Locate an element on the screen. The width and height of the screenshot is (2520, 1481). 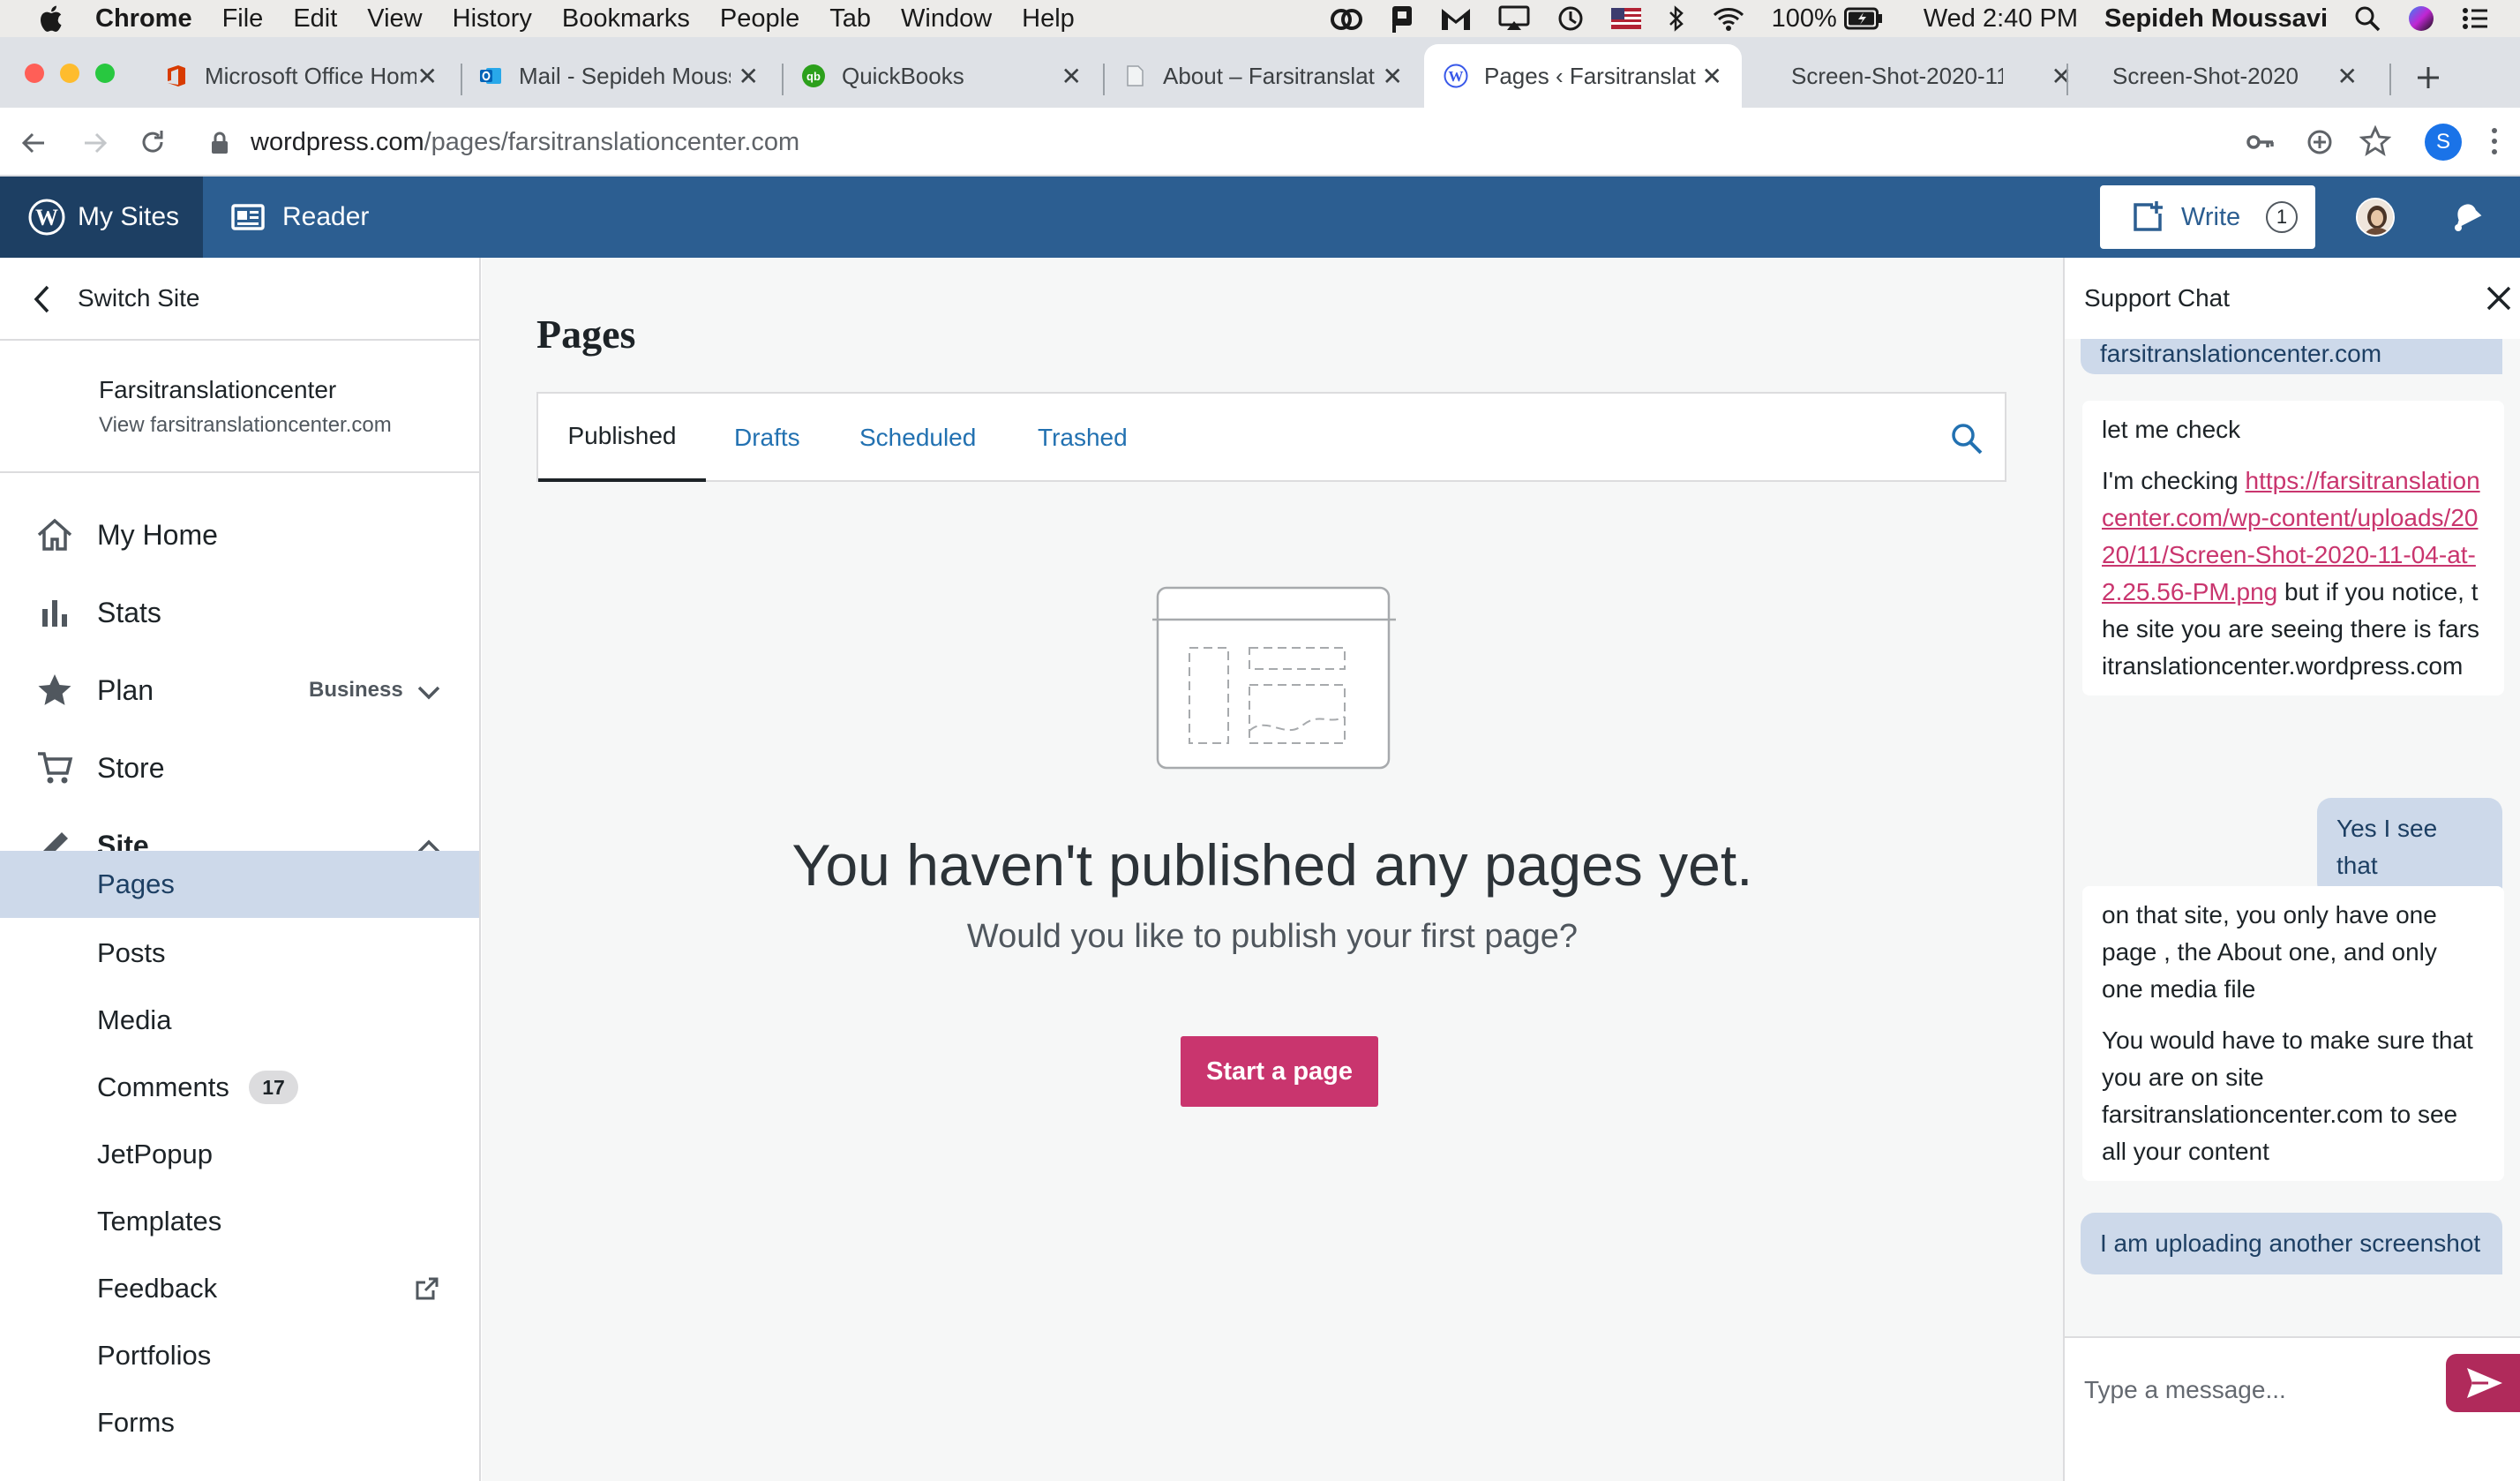
browser-tab: About – Farsitranslationcenter ✕ is located at coordinates (1272, 76).